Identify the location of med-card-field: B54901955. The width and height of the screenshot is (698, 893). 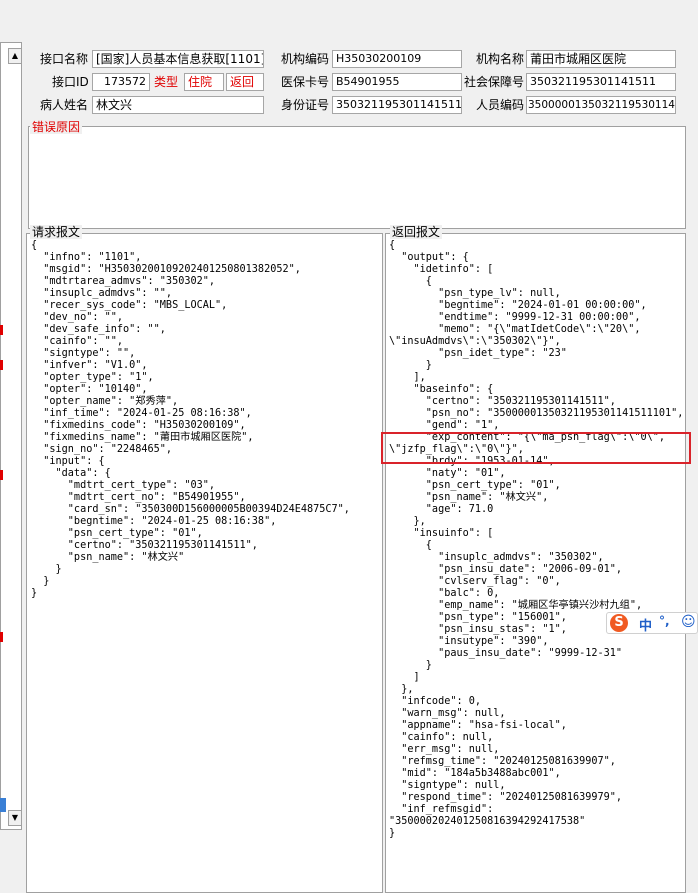
(397, 82).